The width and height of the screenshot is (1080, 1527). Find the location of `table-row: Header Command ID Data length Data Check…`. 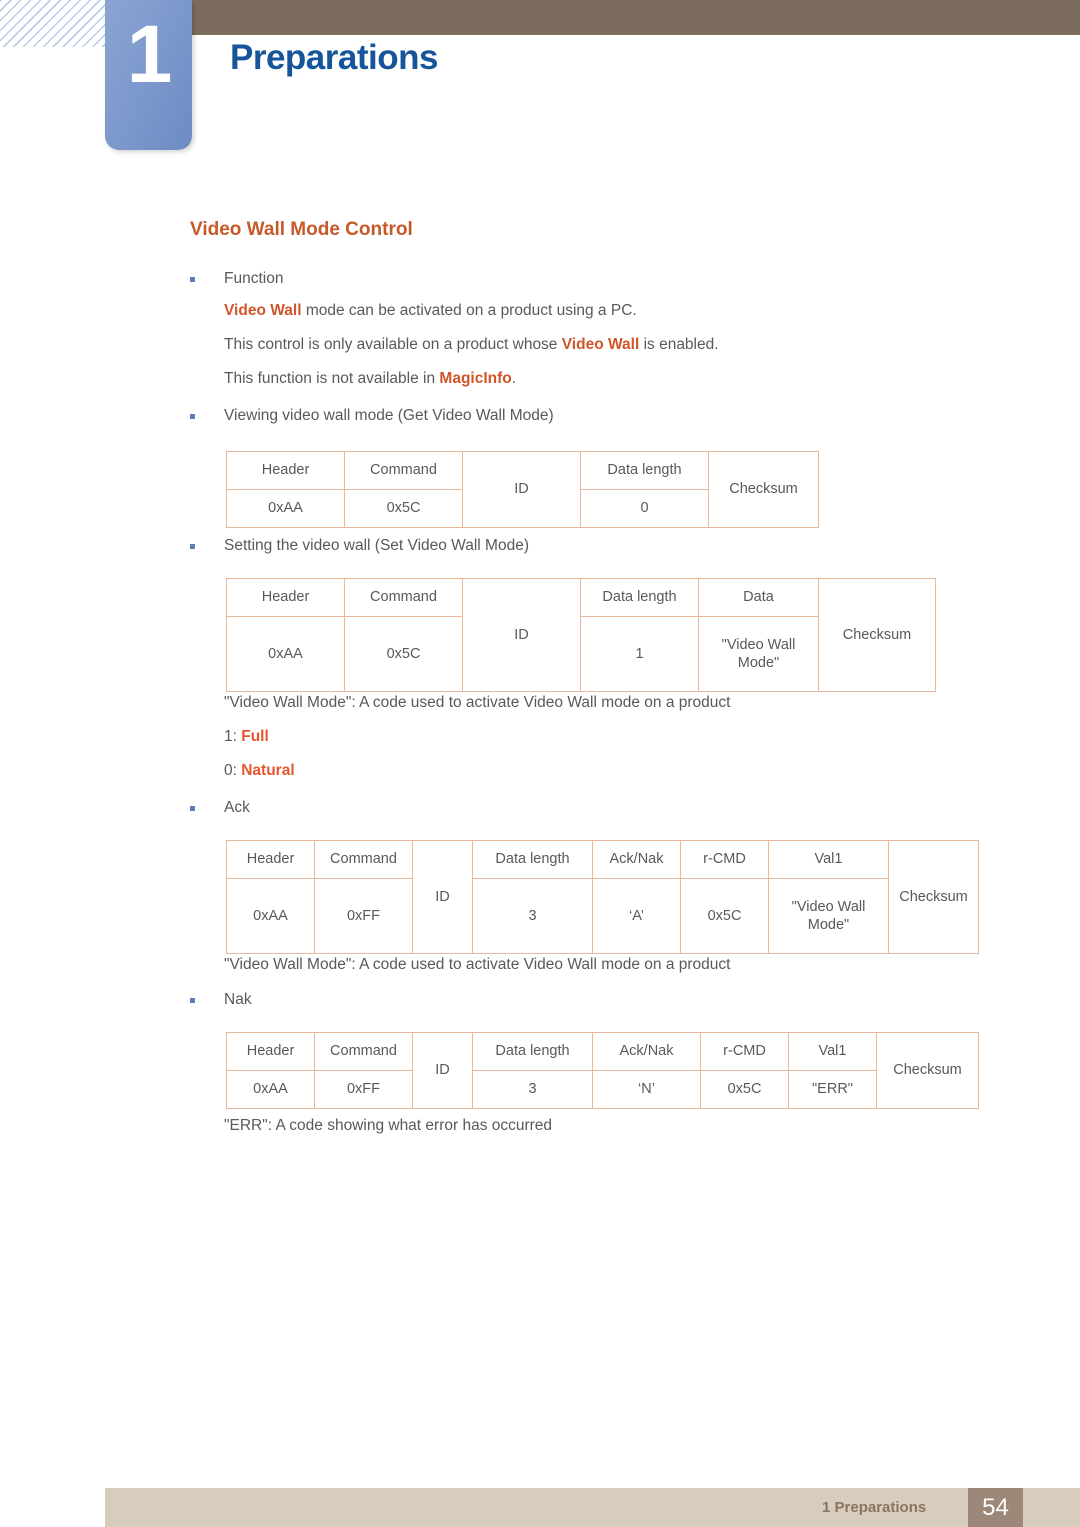

table-row: Header Command ID Data length Data Check… is located at coordinates (581, 635).